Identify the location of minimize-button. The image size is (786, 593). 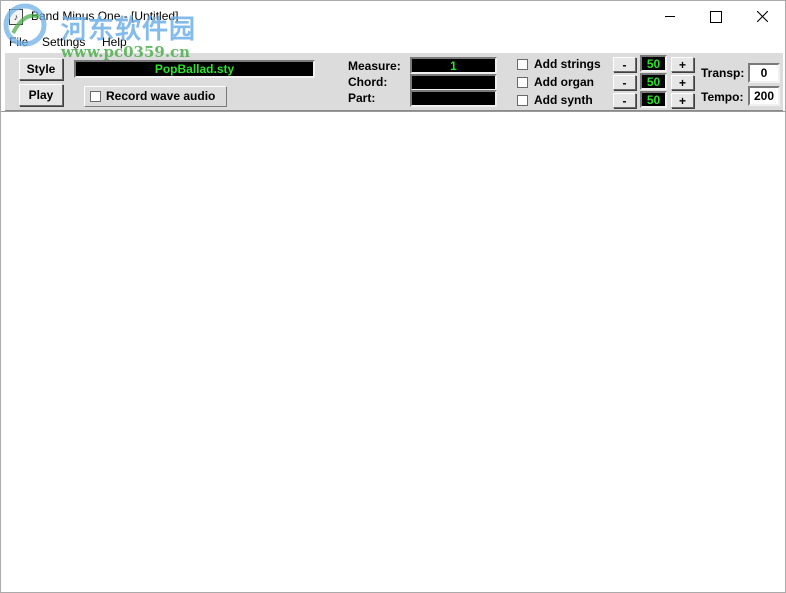
(670, 16).